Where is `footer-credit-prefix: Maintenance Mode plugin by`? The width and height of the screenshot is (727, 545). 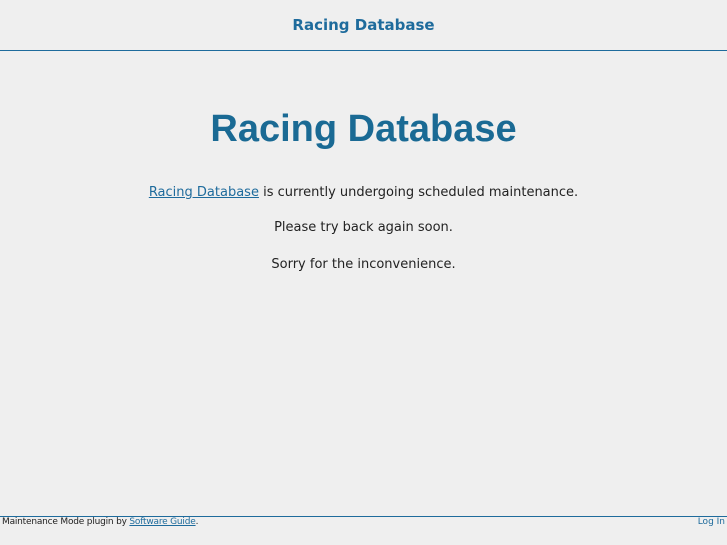
footer-credit-prefix: Maintenance Mode plugin by is located at coordinates (66, 522).